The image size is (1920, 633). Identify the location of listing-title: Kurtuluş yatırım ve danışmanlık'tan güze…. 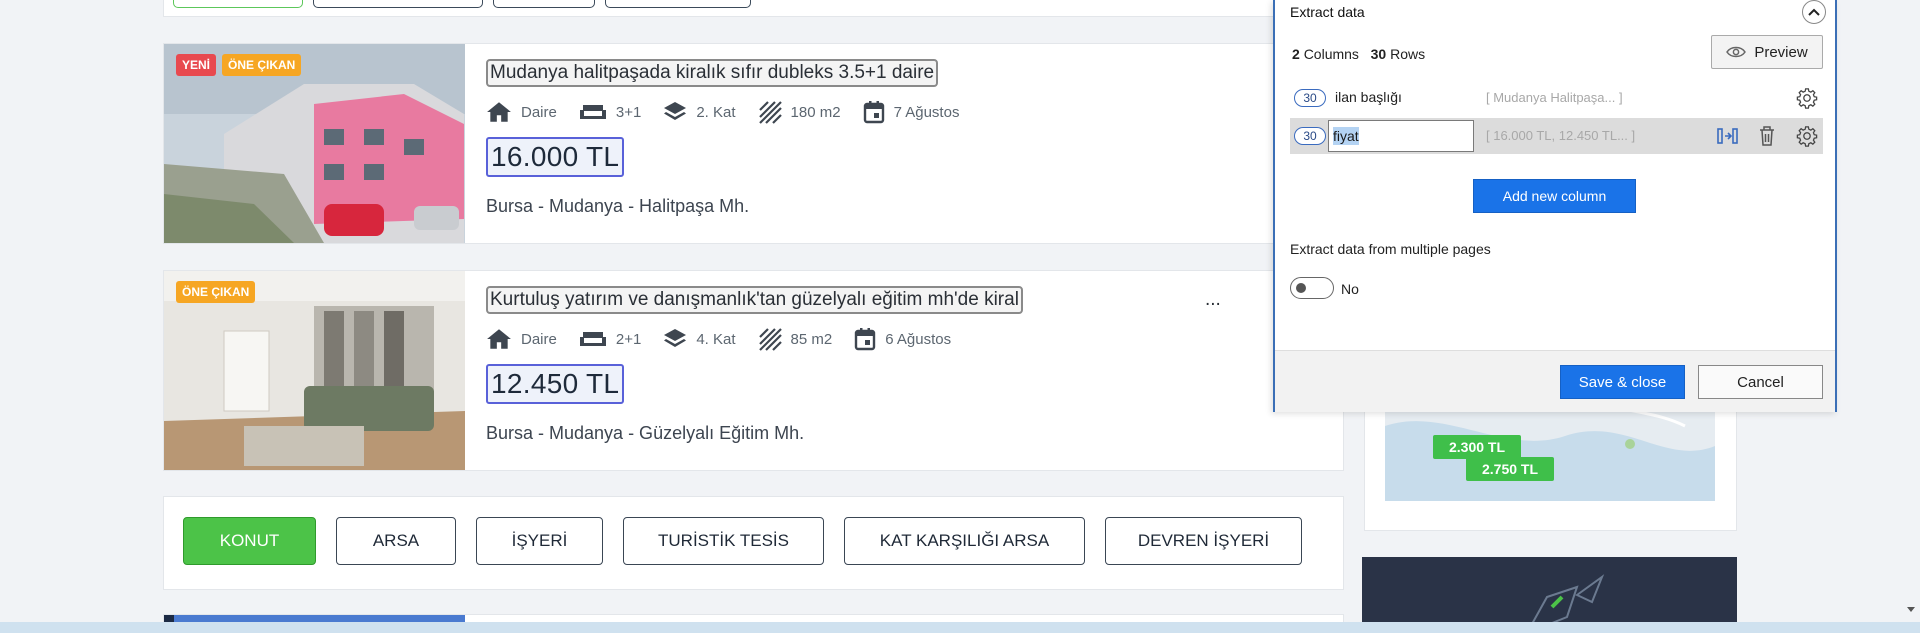
(754, 300).